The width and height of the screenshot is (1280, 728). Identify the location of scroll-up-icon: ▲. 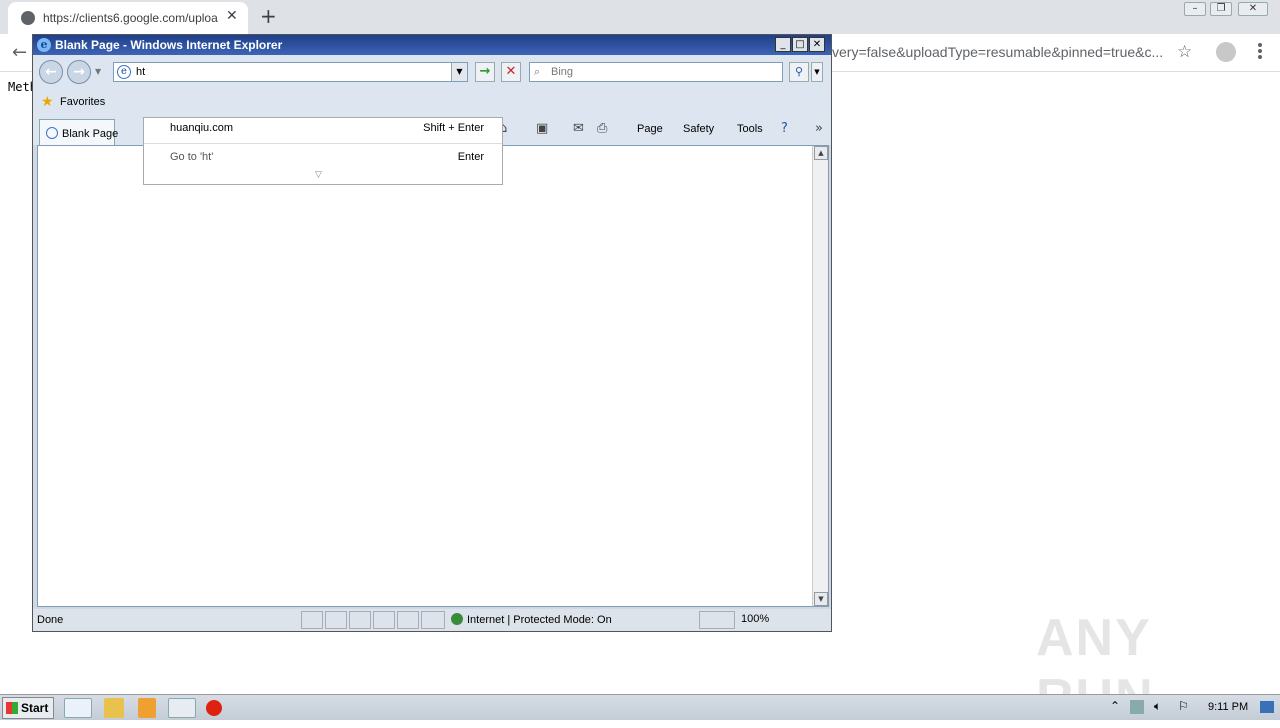
(821, 153).